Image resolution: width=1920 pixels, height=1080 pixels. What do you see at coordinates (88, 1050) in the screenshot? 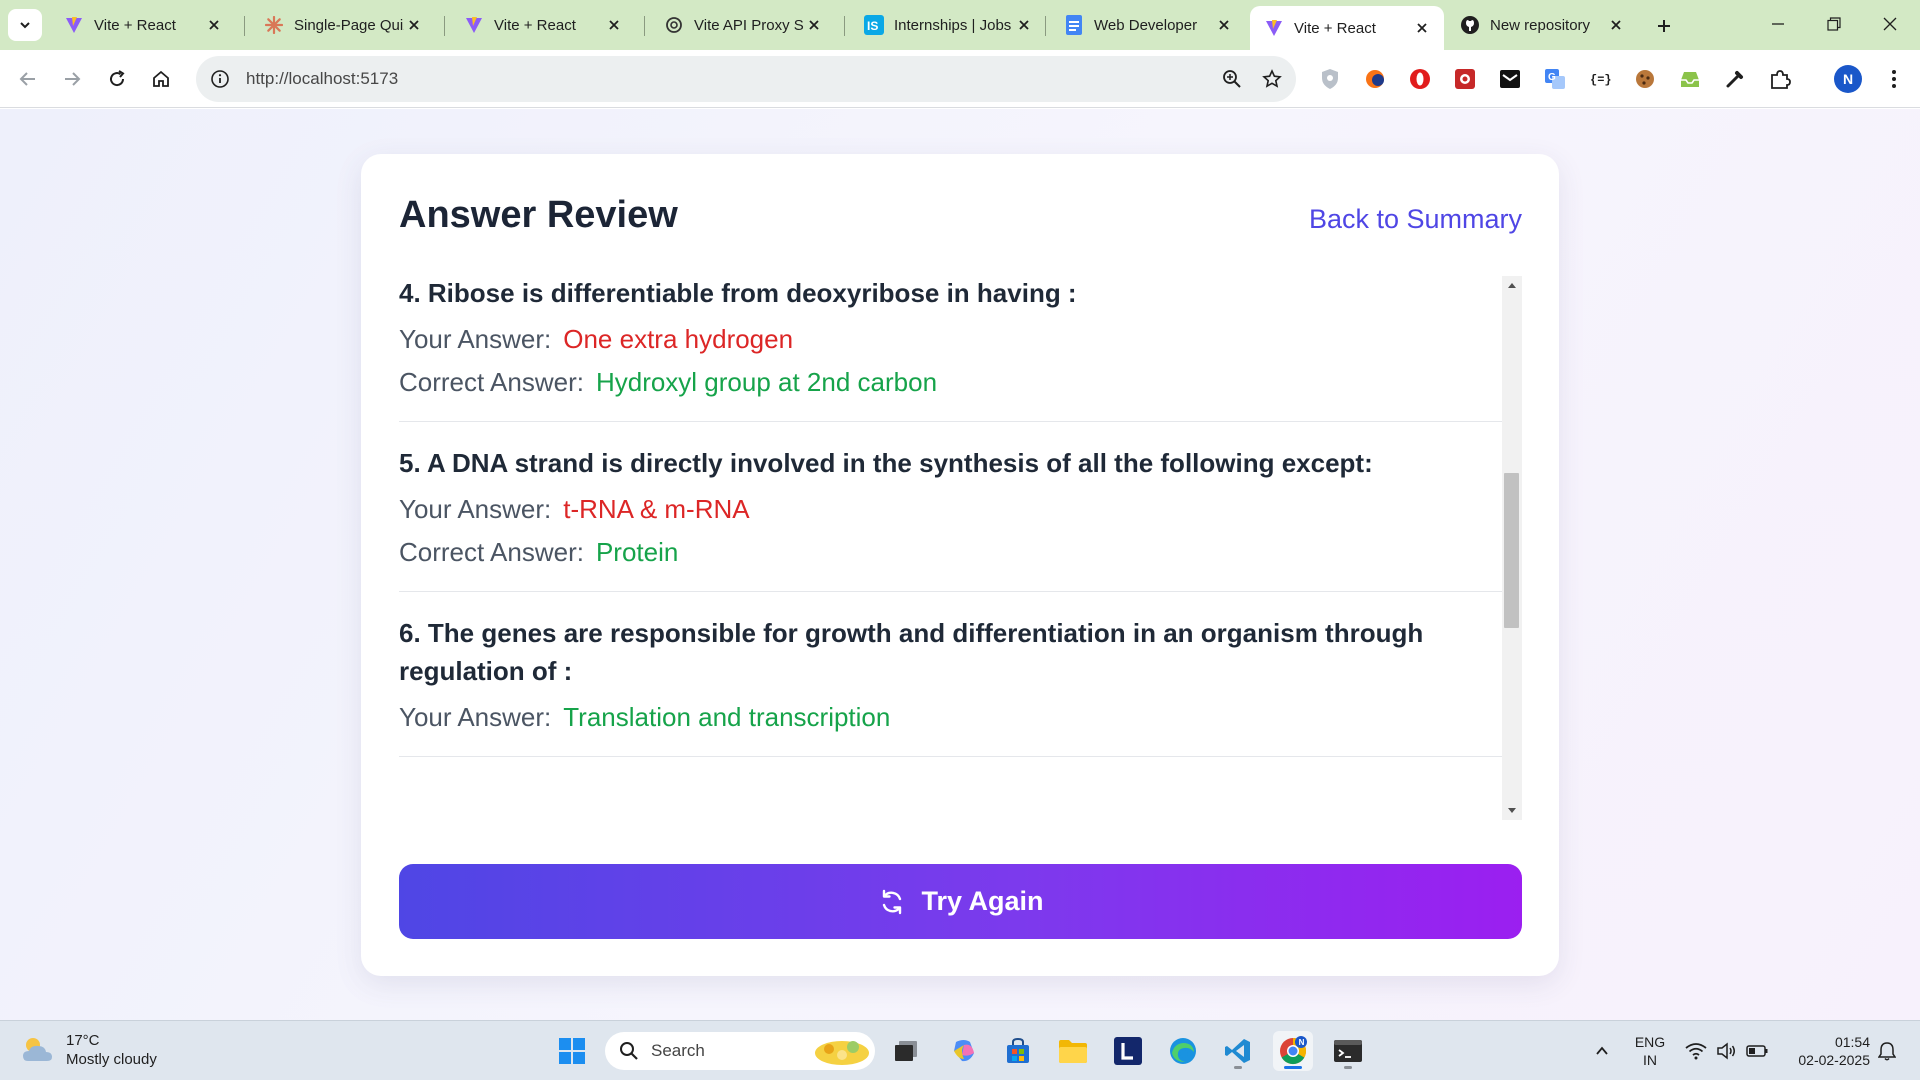
I see `weather-widget: 17°C Mostly cloudy` at bounding box center [88, 1050].